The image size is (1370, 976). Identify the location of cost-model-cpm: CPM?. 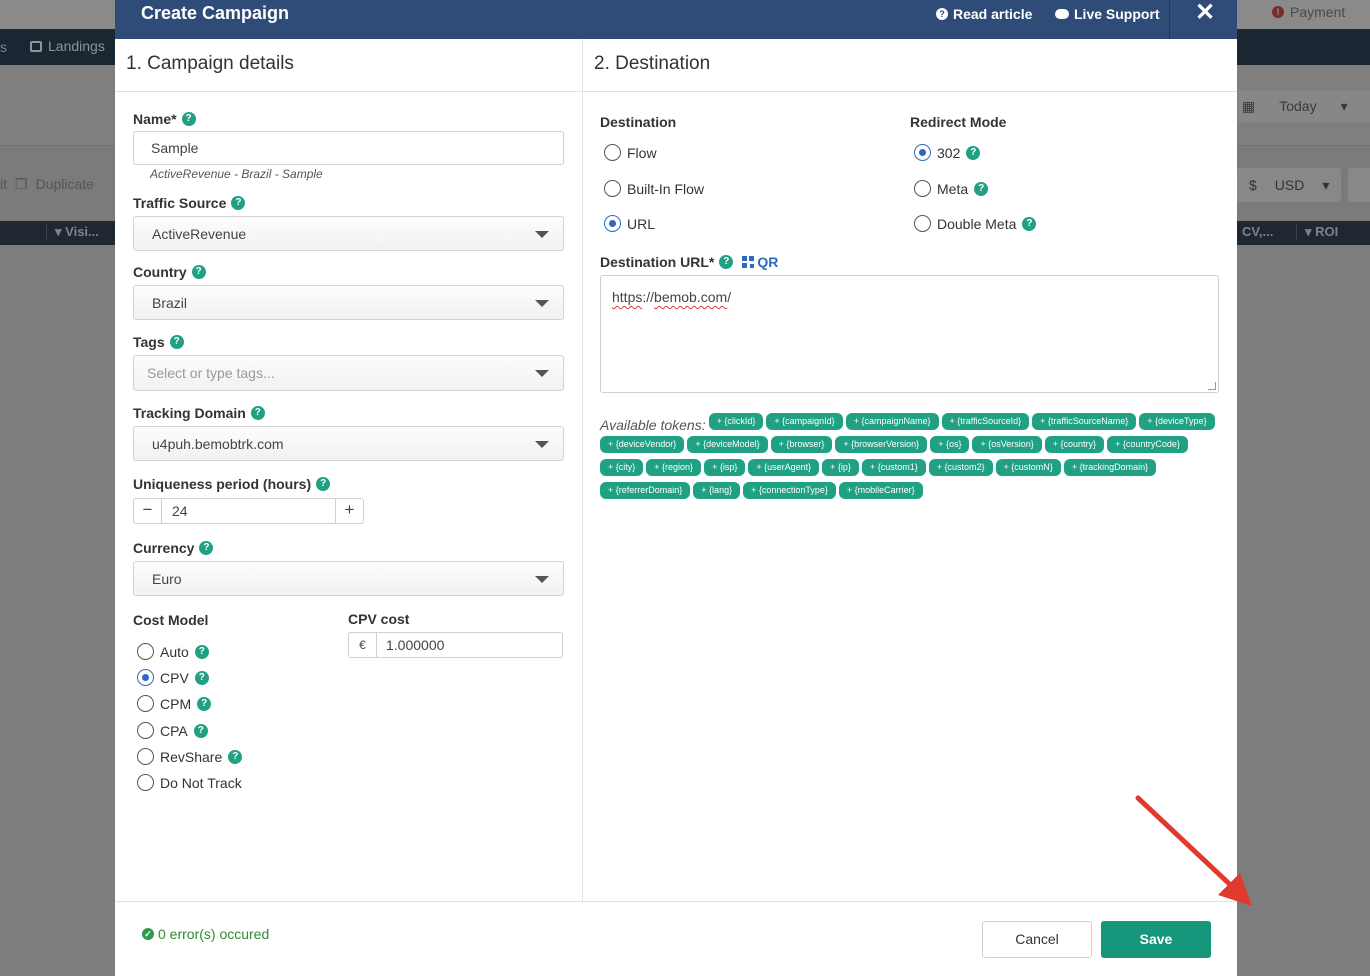
(174, 703).